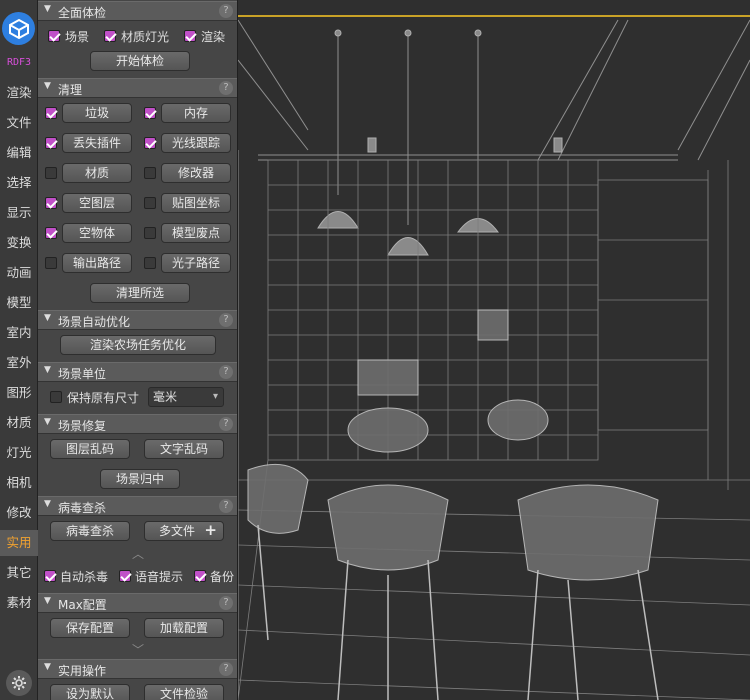  Describe the element at coordinates (19, 333) in the screenshot. I see `menu-item-interior: 室内` at that location.